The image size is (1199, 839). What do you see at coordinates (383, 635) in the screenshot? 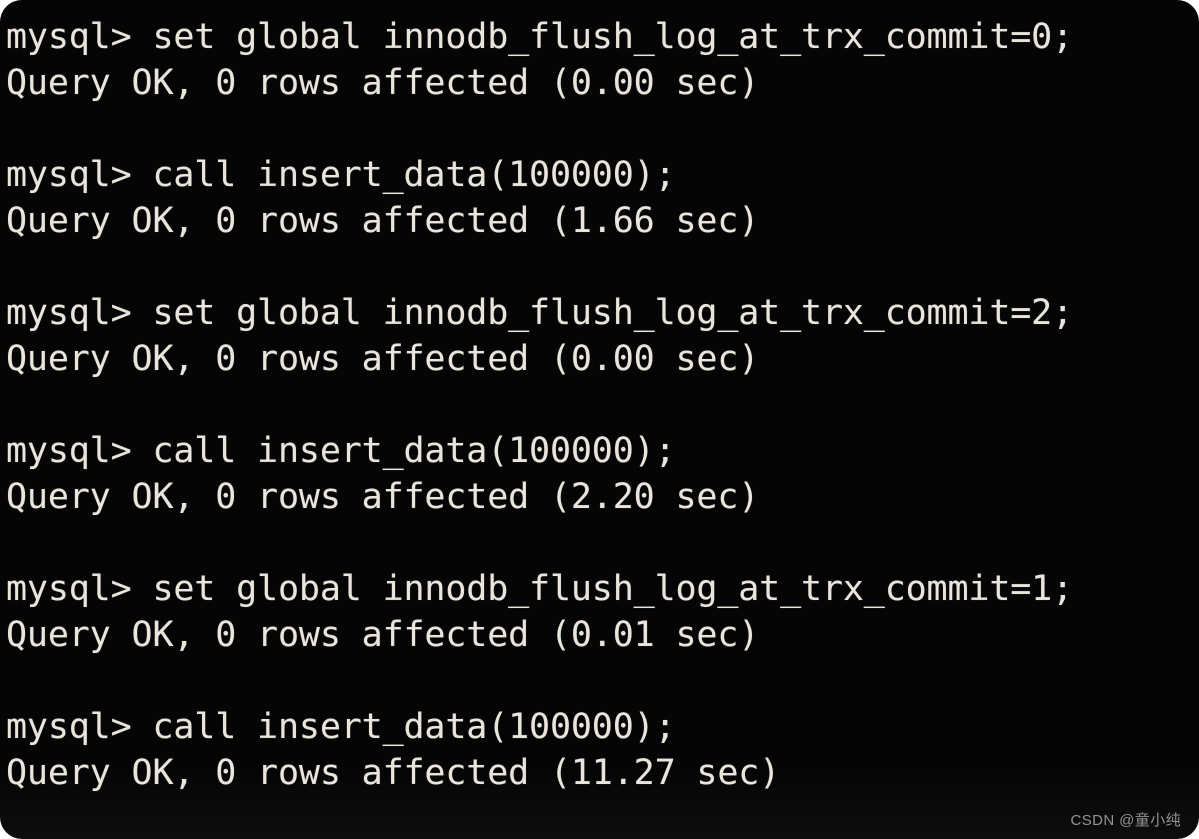
I see `terminal-result-line: Query OK, 0 rows affected (0.01 sec)` at bounding box center [383, 635].